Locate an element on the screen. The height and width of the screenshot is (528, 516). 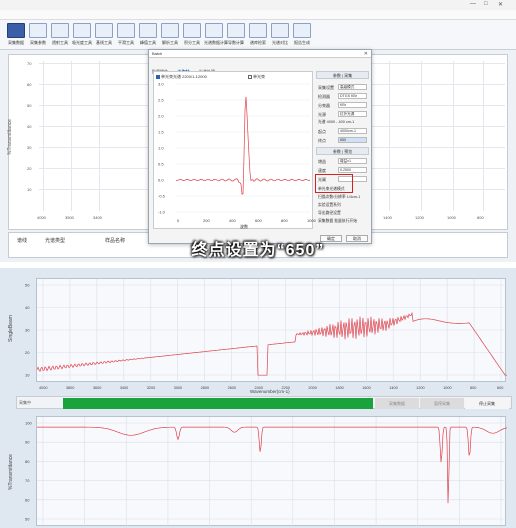
side-extra-2: 实验设置系列 is located at coordinates (329, 205).